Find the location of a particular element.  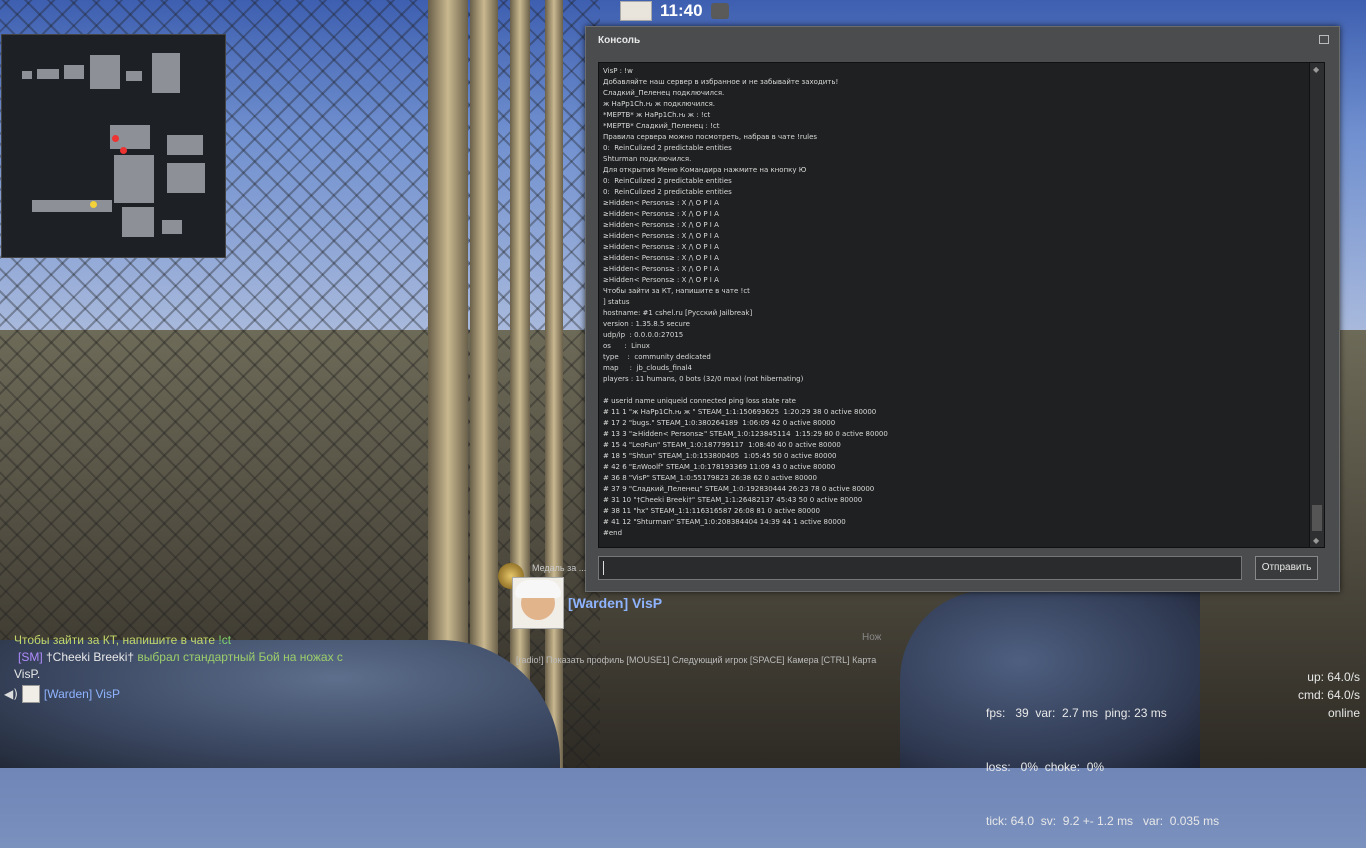

console-line: Чтобы зайти за КТ, напишите в чате !ct is located at coordinates (676, 291).